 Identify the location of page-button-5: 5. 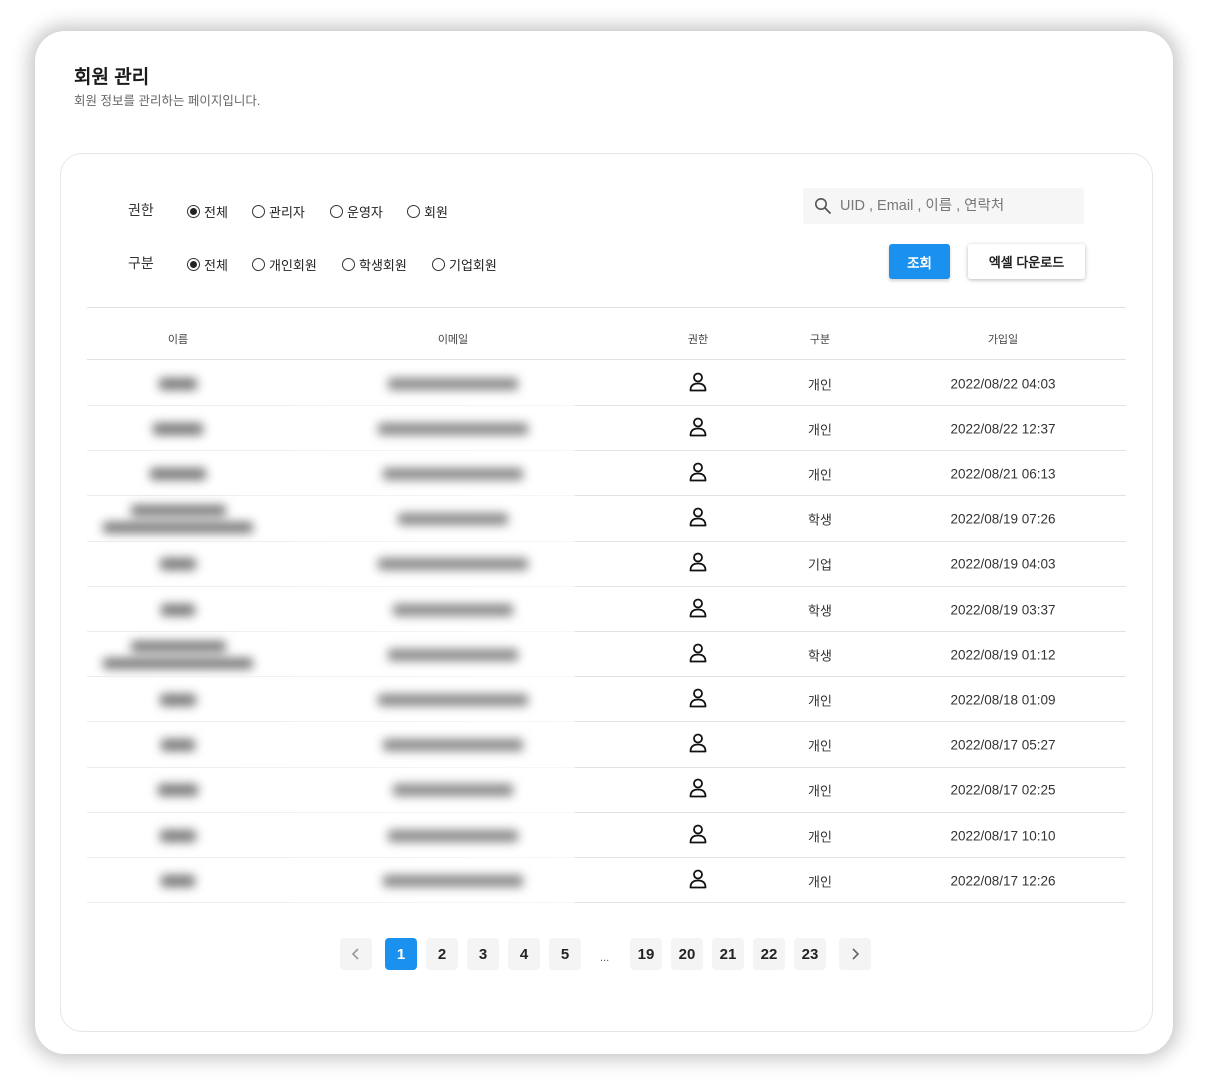
(565, 954).